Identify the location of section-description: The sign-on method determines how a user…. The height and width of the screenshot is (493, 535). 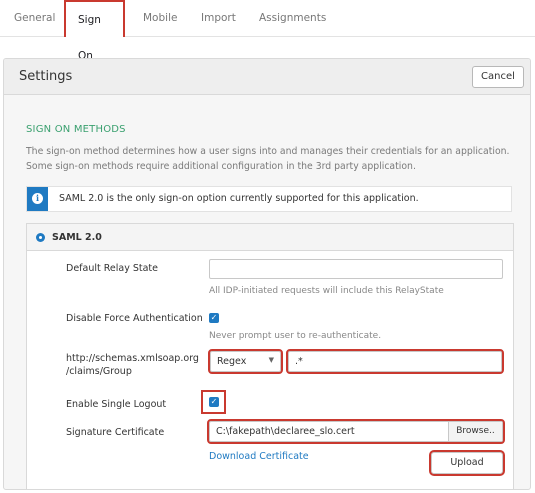
(268, 159).